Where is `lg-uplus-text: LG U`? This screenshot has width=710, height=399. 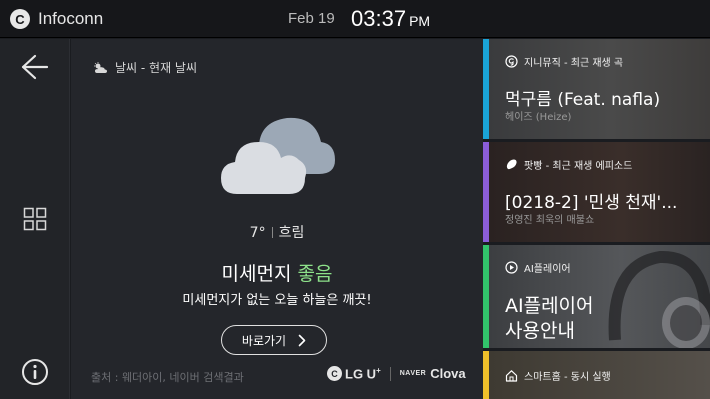
lg-uplus-text: LG U is located at coordinates (361, 374).